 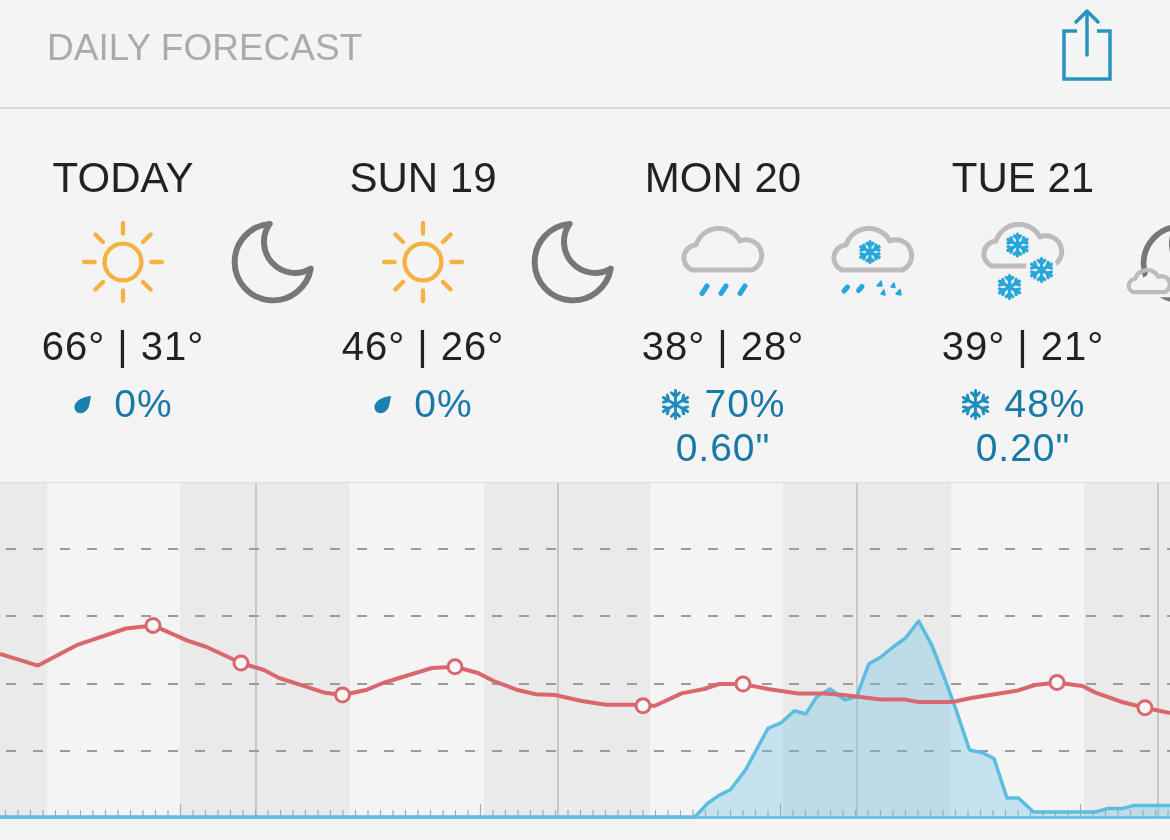 I want to click on day-label: TUE 21, so click(x=1023, y=178).